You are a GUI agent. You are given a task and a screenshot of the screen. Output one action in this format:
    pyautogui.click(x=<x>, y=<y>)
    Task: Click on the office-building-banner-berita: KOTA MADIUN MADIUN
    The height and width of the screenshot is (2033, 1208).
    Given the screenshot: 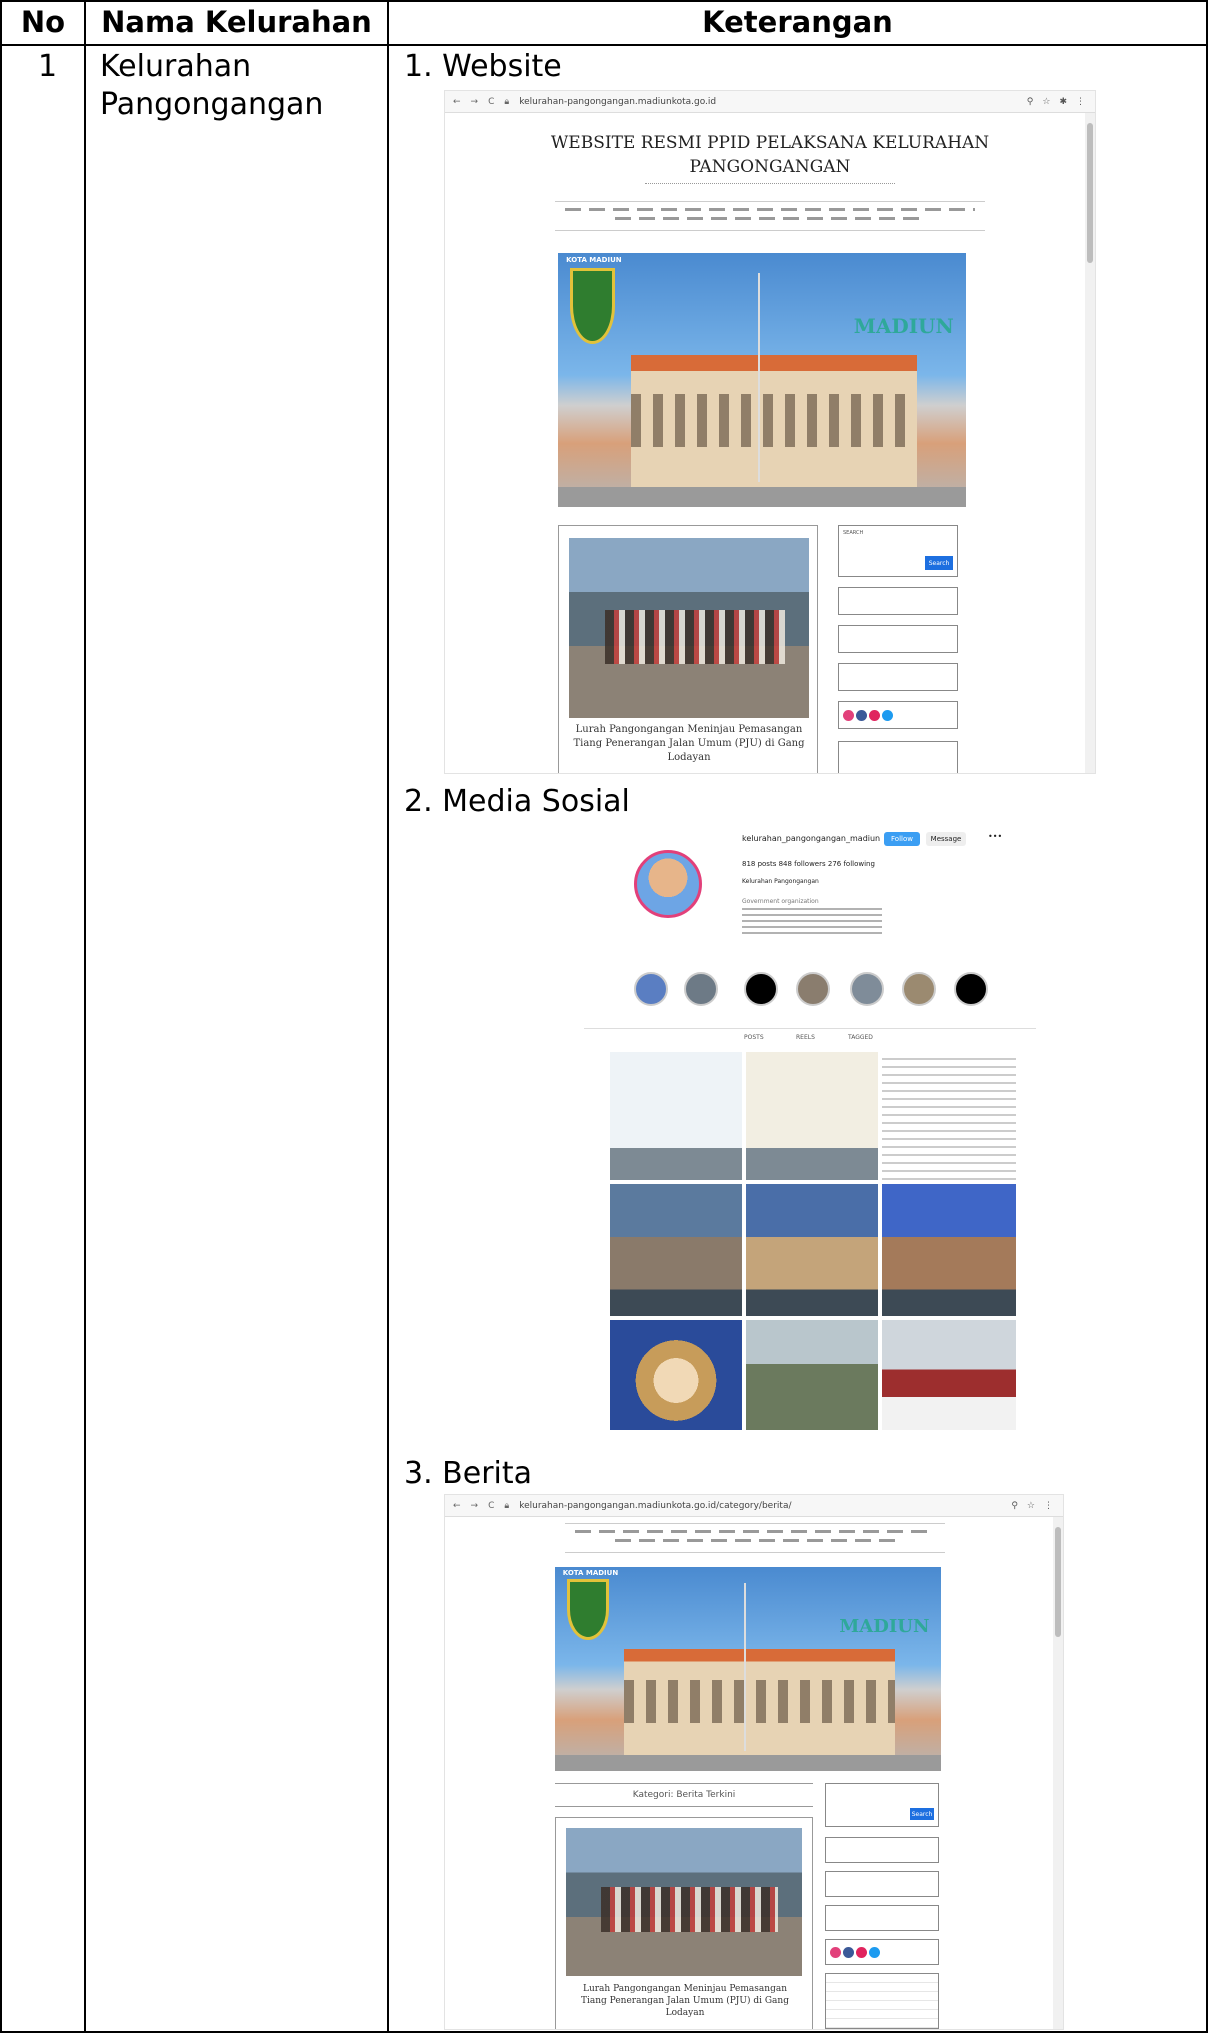 What is the action you would take?
    pyautogui.click(x=748, y=1669)
    